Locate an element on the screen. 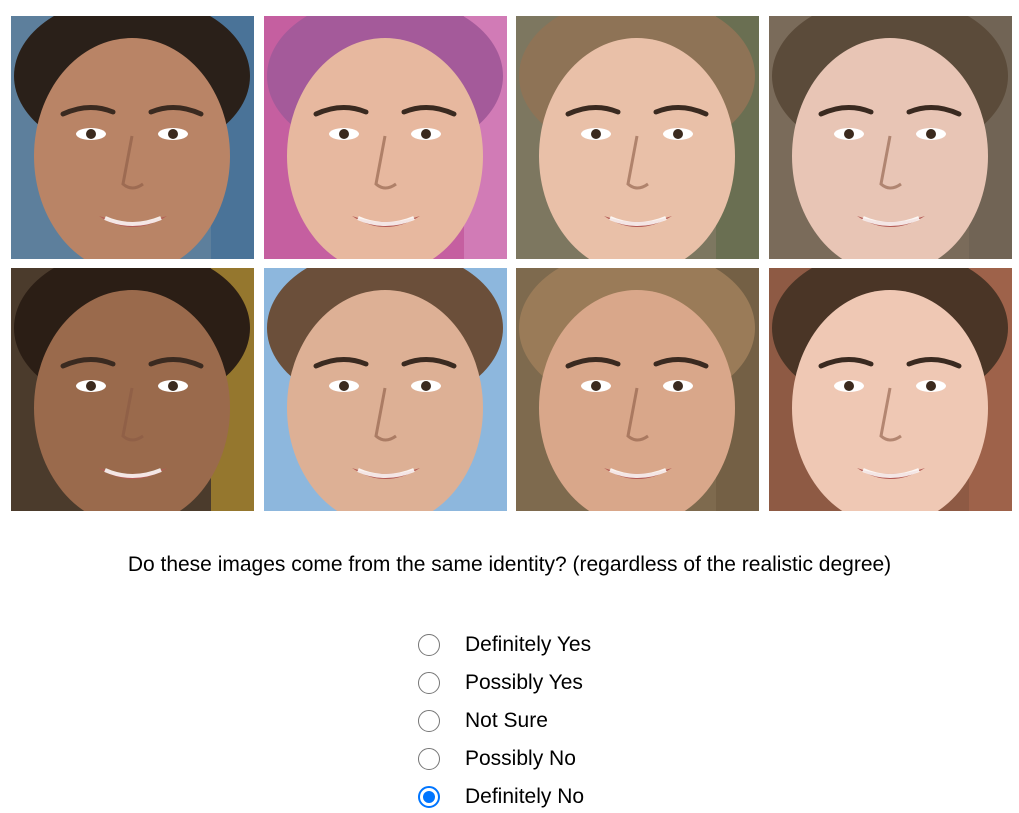  option-label: Definitely Yes is located at coordinates (528, 644).